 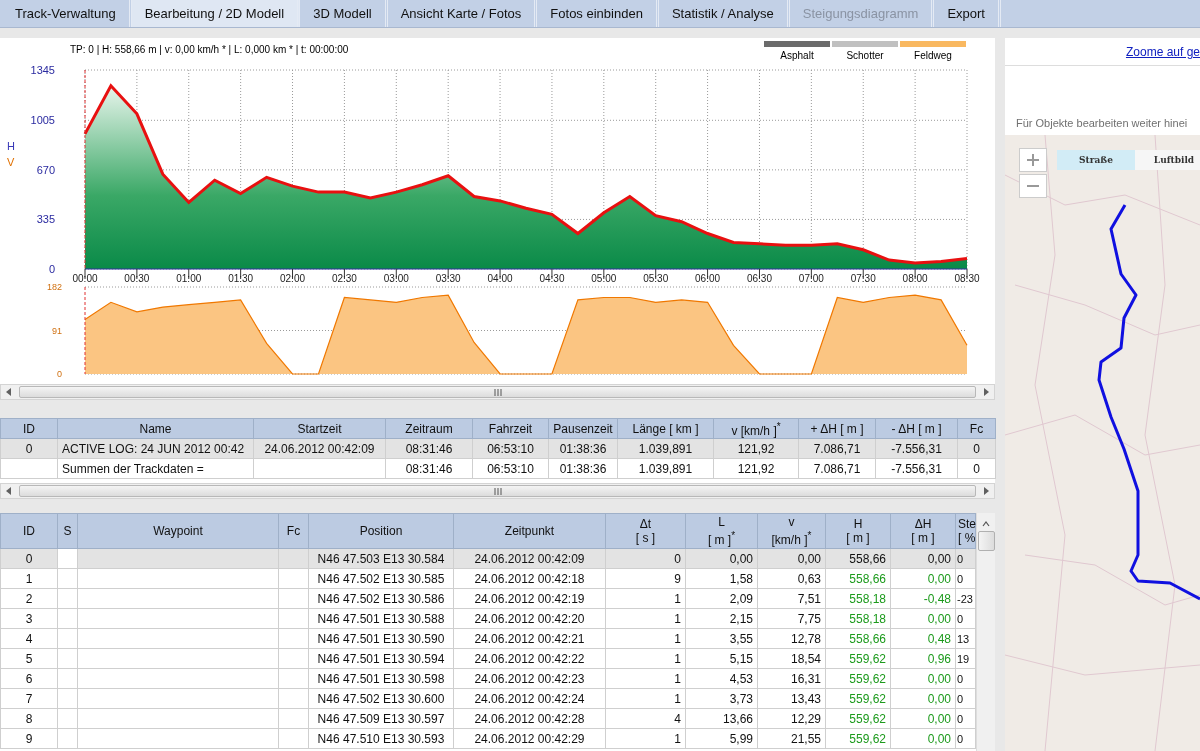 I want to click on zoom-link: Zoome auf ge, so click(x=1162, y=51).